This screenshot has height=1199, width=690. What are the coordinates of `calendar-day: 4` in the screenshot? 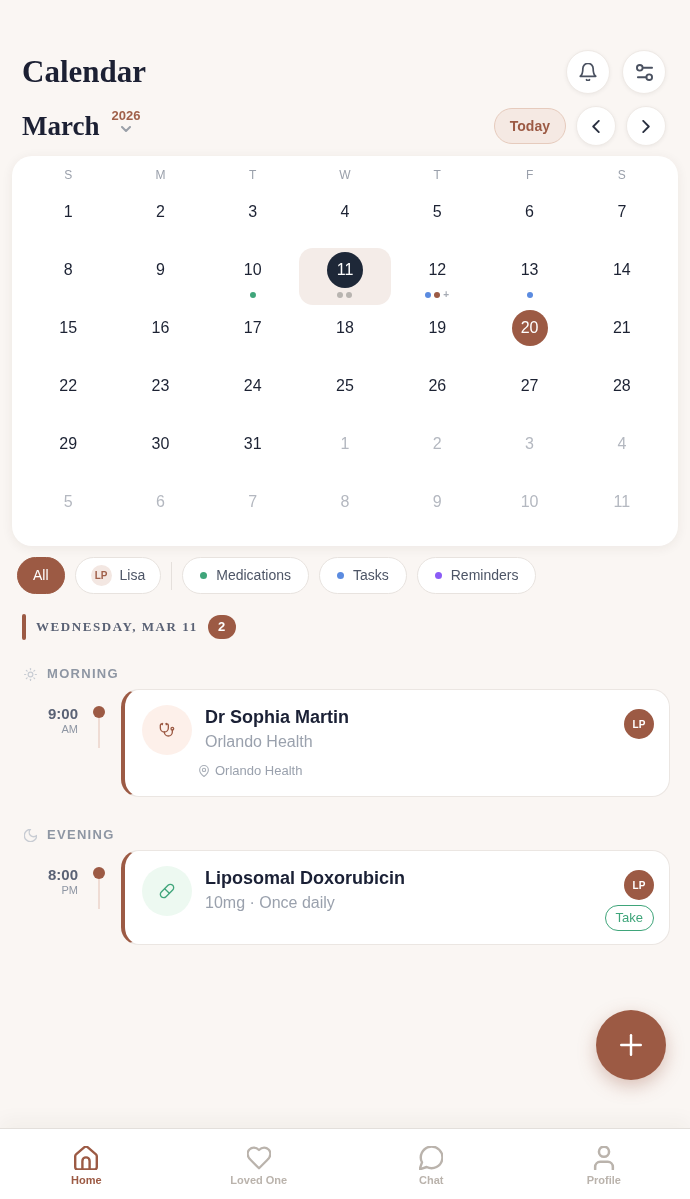 It's located at (345, 218).